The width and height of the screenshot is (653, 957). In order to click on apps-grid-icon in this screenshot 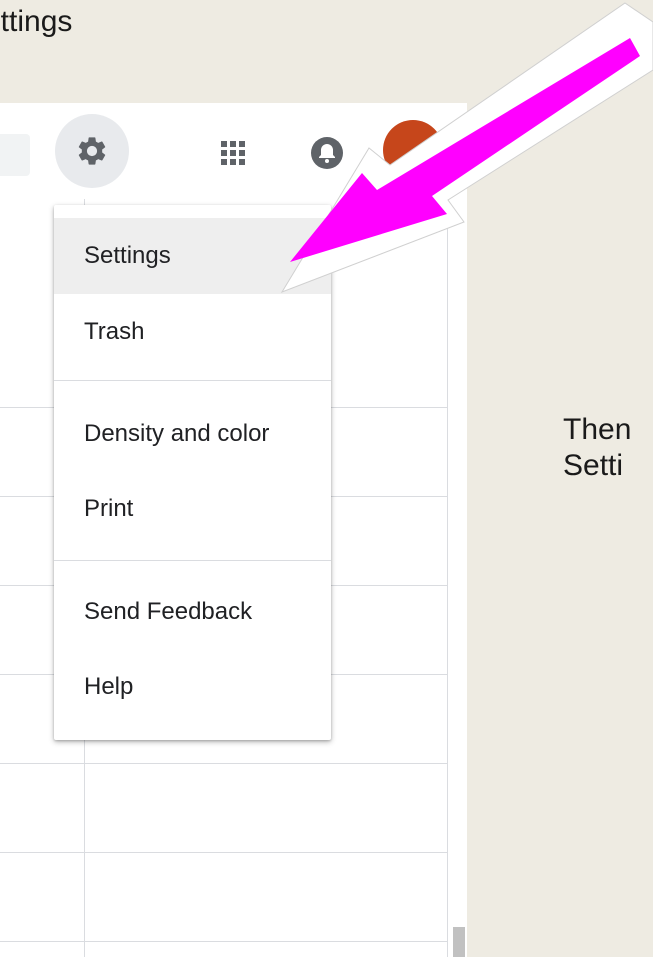, I will do `click(233, 153)`.